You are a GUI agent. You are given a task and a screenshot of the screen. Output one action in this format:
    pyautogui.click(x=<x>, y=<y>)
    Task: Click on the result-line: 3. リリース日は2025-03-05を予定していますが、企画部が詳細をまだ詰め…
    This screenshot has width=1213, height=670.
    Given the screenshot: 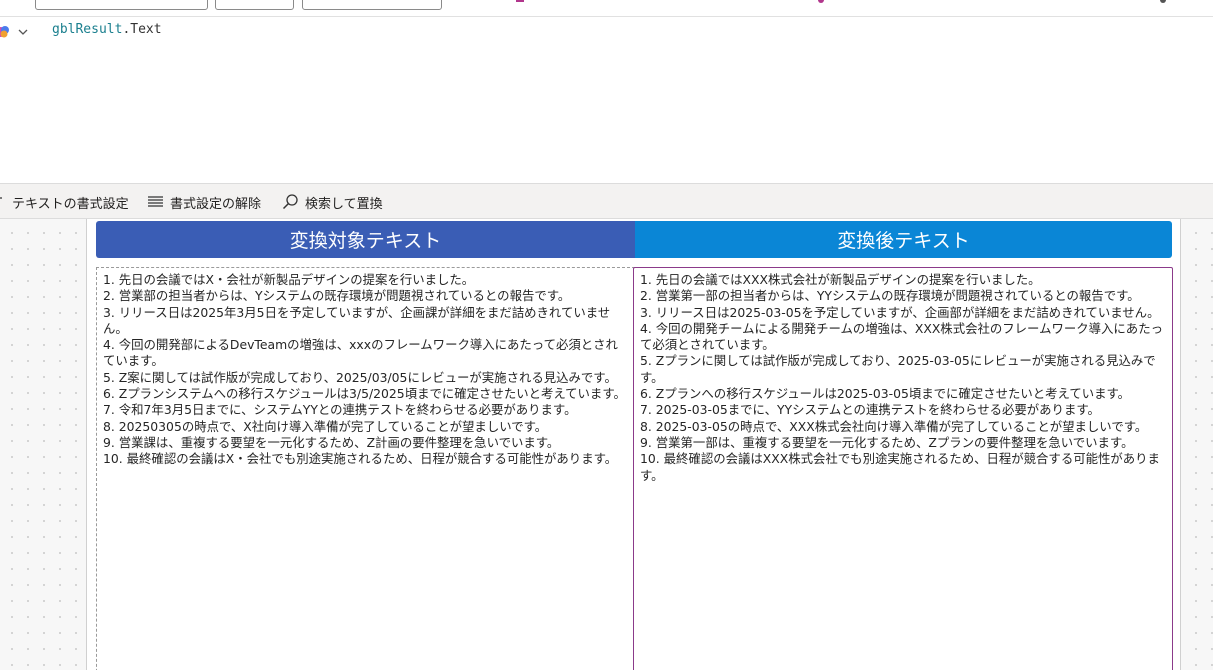 What is the action you would take?
    pyautogui.click(x=900, y=312)
    